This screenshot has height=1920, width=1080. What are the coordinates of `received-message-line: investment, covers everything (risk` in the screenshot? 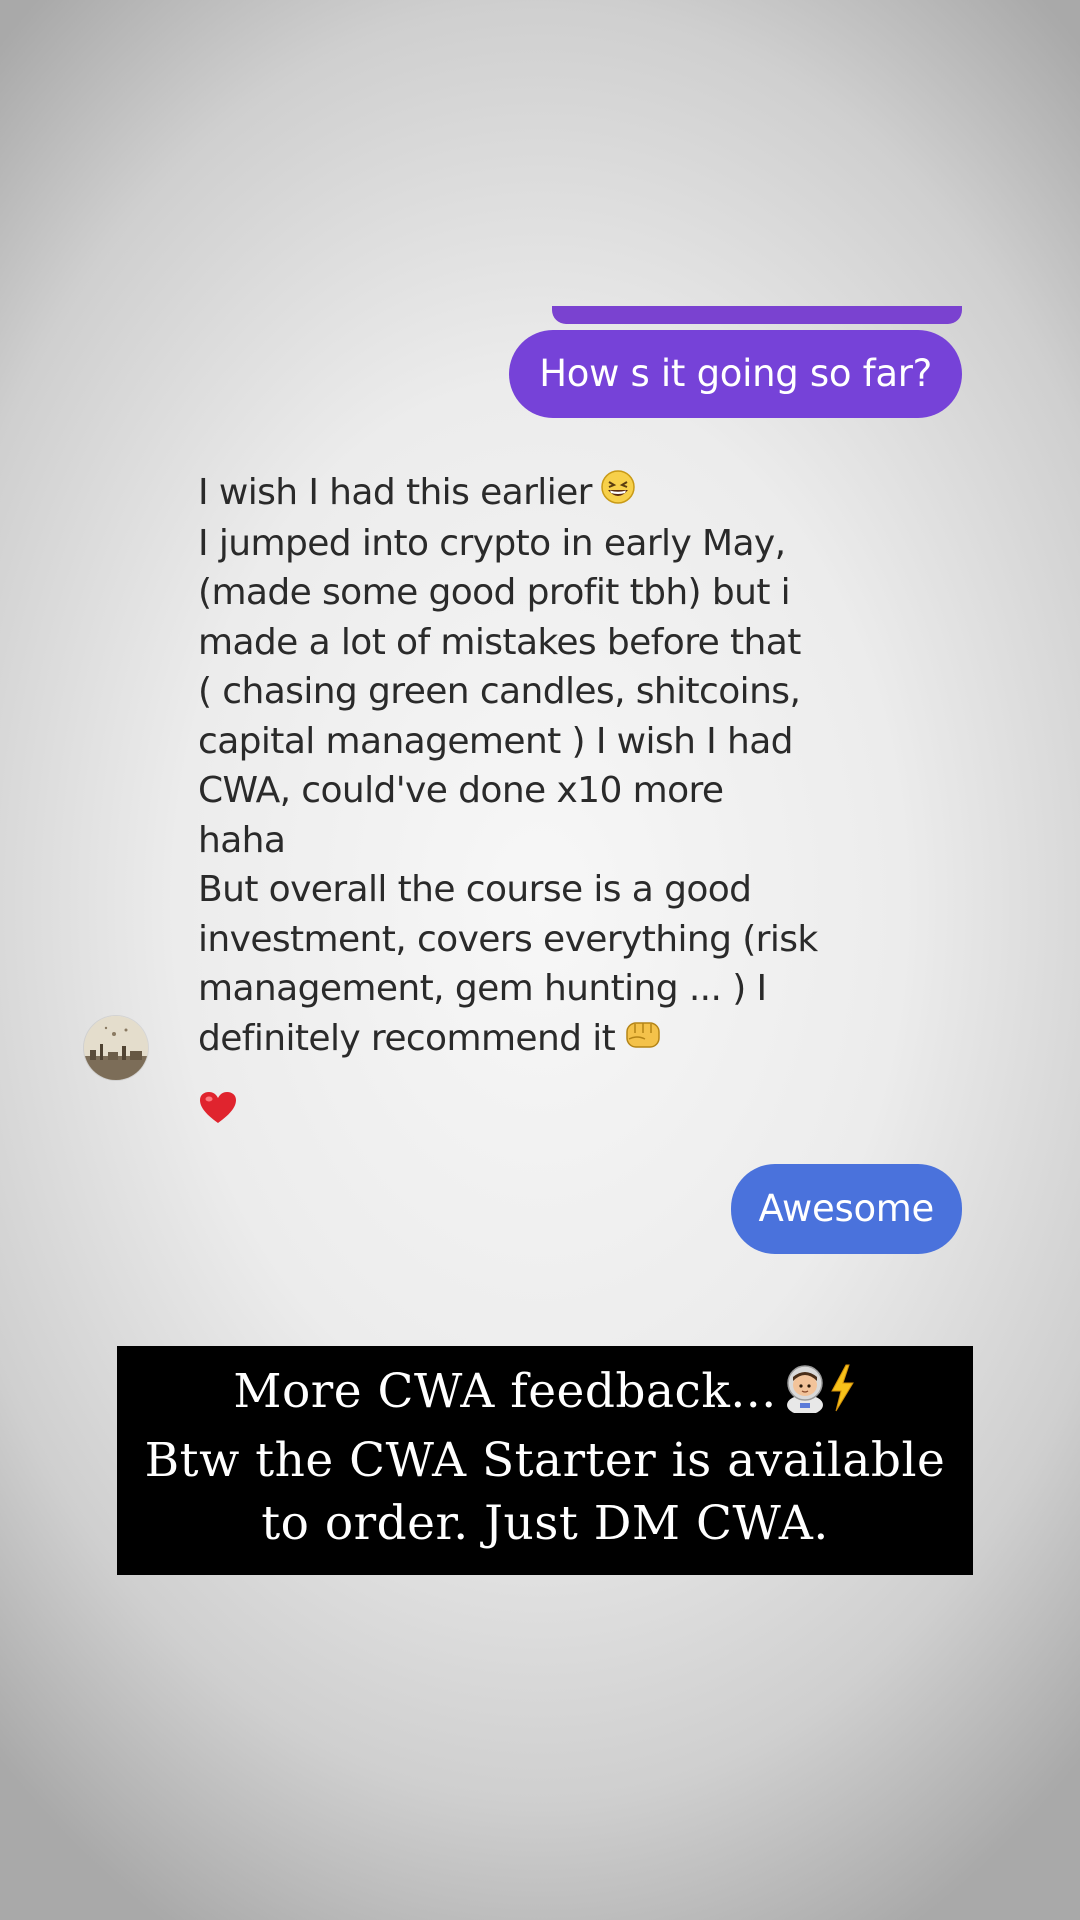 It's located at (508, 939).